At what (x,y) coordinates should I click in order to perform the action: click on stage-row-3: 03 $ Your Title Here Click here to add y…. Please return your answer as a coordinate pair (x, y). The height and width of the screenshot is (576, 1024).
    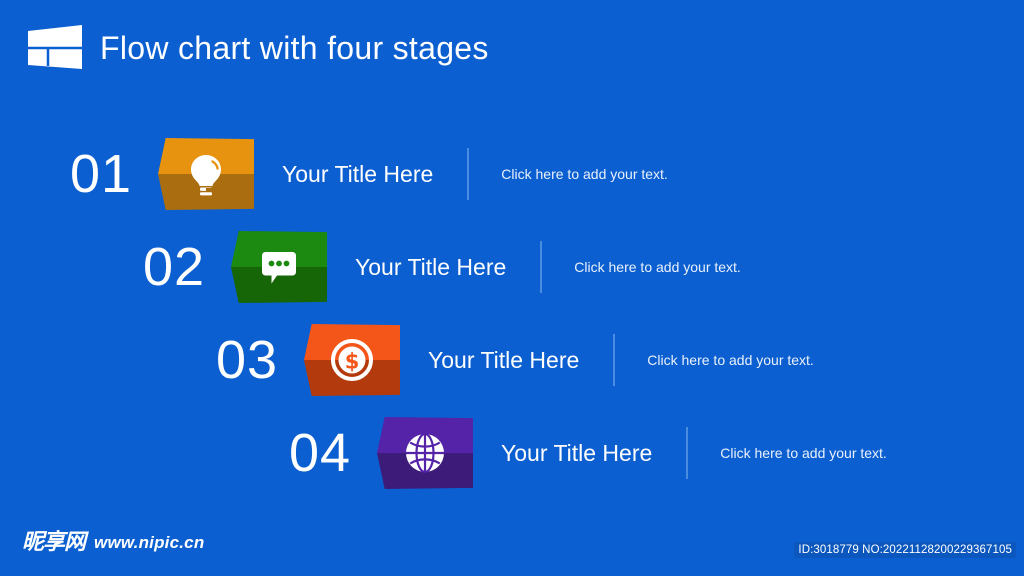
    Looking at the image, I should click on (515, 360).